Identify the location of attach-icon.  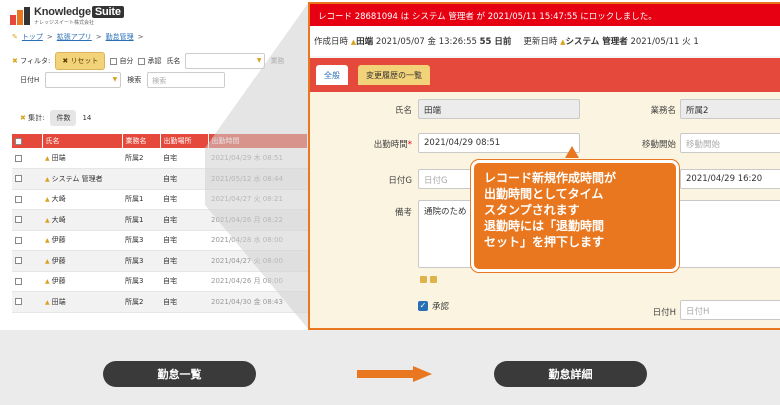
(433, 279).